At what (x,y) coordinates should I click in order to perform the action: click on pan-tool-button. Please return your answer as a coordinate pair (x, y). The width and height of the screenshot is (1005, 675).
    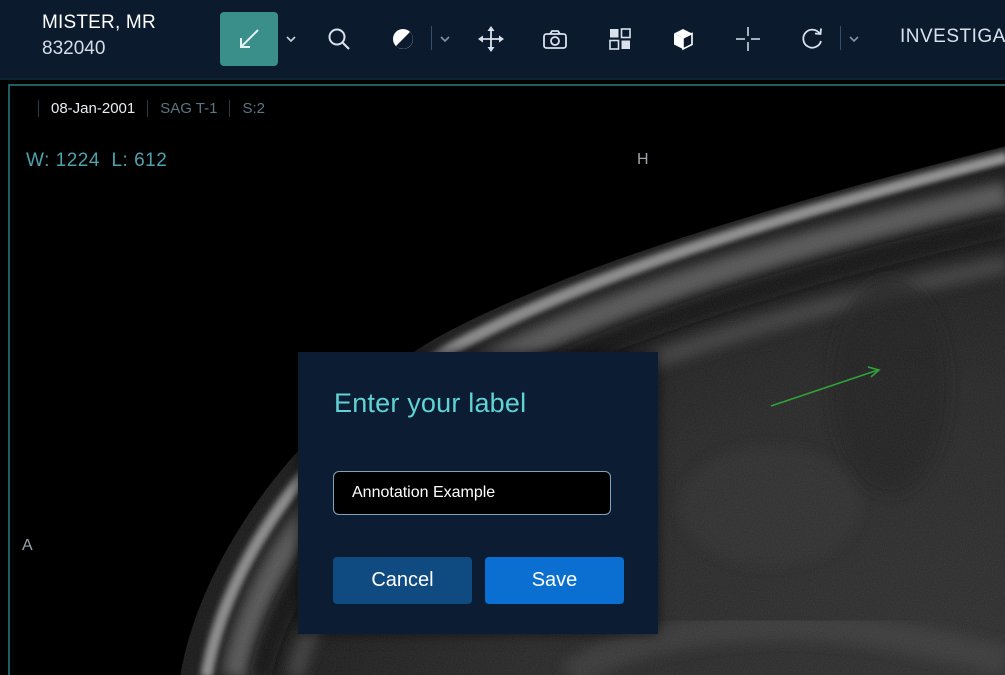
    Looking at the image, I should click on (491, 39).